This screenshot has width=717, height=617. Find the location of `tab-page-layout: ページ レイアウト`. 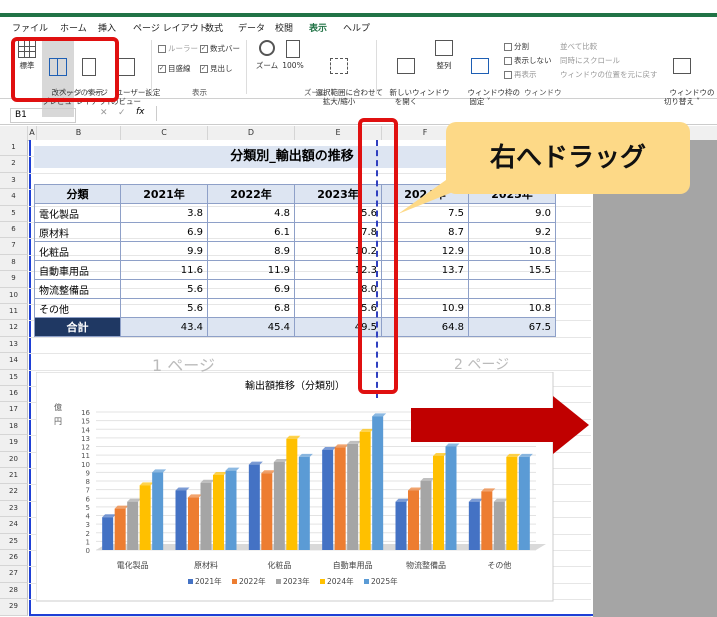

tab-page-layout: ページ レイアウト is located at coordinates (170, 27).